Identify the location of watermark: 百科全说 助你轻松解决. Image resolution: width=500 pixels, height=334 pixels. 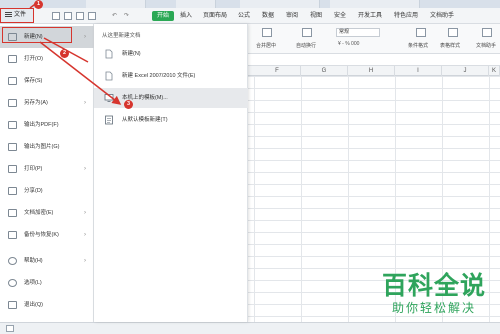
(434, 294).